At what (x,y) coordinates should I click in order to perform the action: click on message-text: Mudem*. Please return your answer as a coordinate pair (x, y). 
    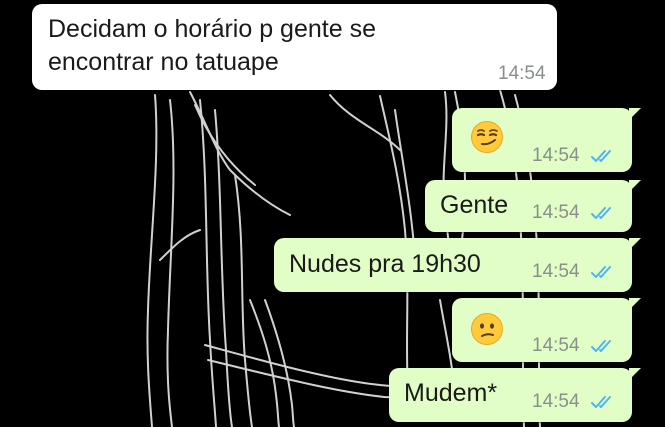
    Looking at the image, I should click on (451, 393).